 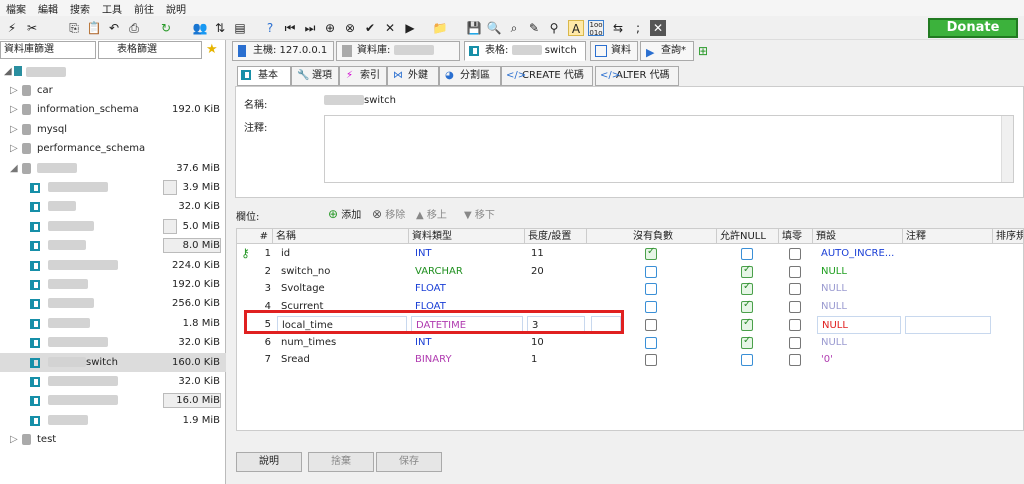 What do you see at coordinates (858, 236) in the screenshot?
I see `col-header-default: 預設` at bounding box center [858, 236].